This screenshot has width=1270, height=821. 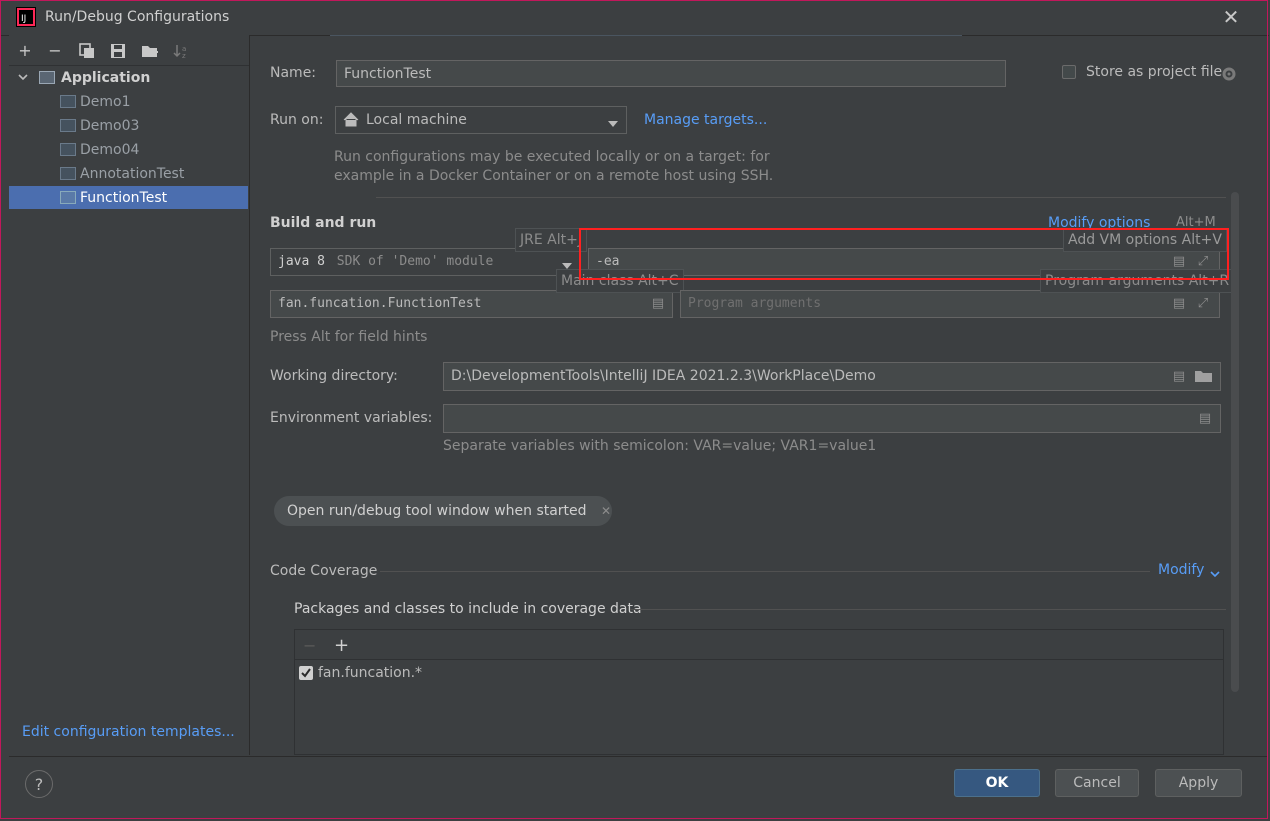 What do you see at coordinates (415, 261) in the screenshot?
I see `jre-description: SDK of 'Demo' module` at bounding box center [415, 261].